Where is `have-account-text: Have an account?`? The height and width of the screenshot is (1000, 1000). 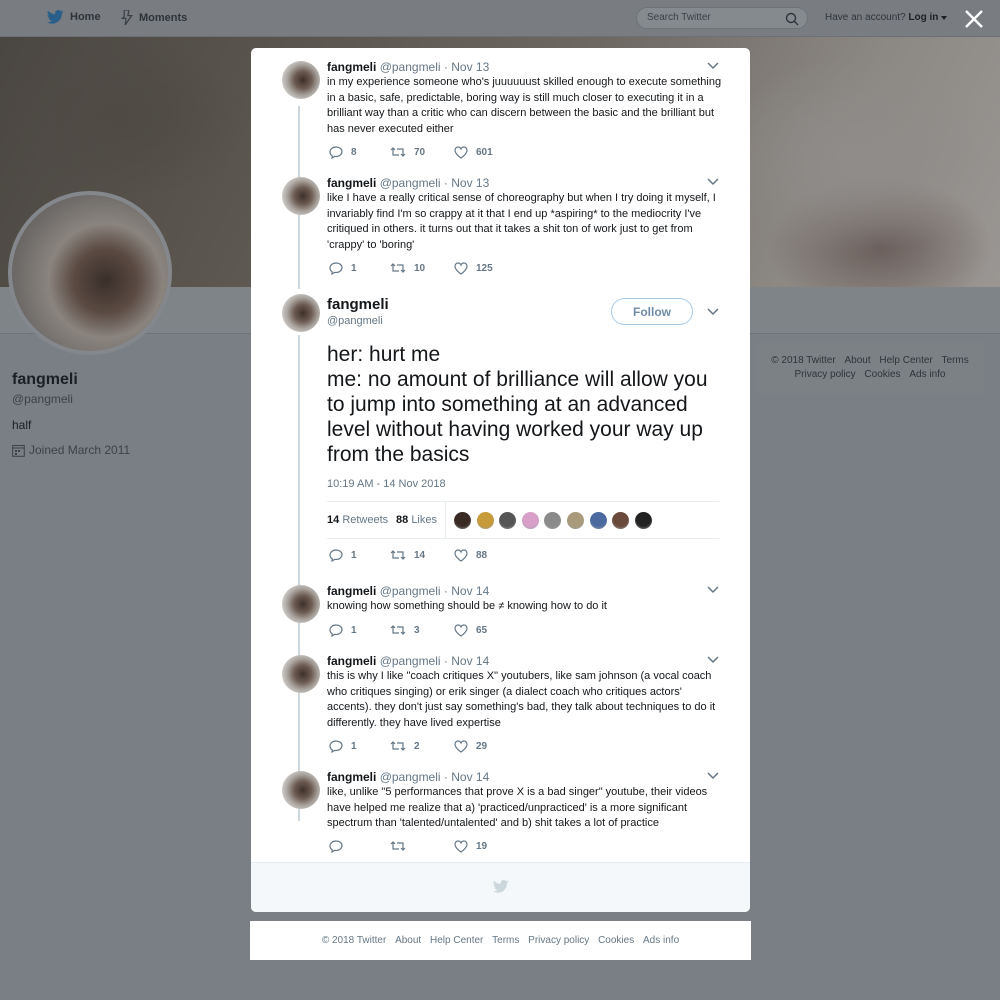 have-account-text: Have an account? is located at coordinates (865, 17).